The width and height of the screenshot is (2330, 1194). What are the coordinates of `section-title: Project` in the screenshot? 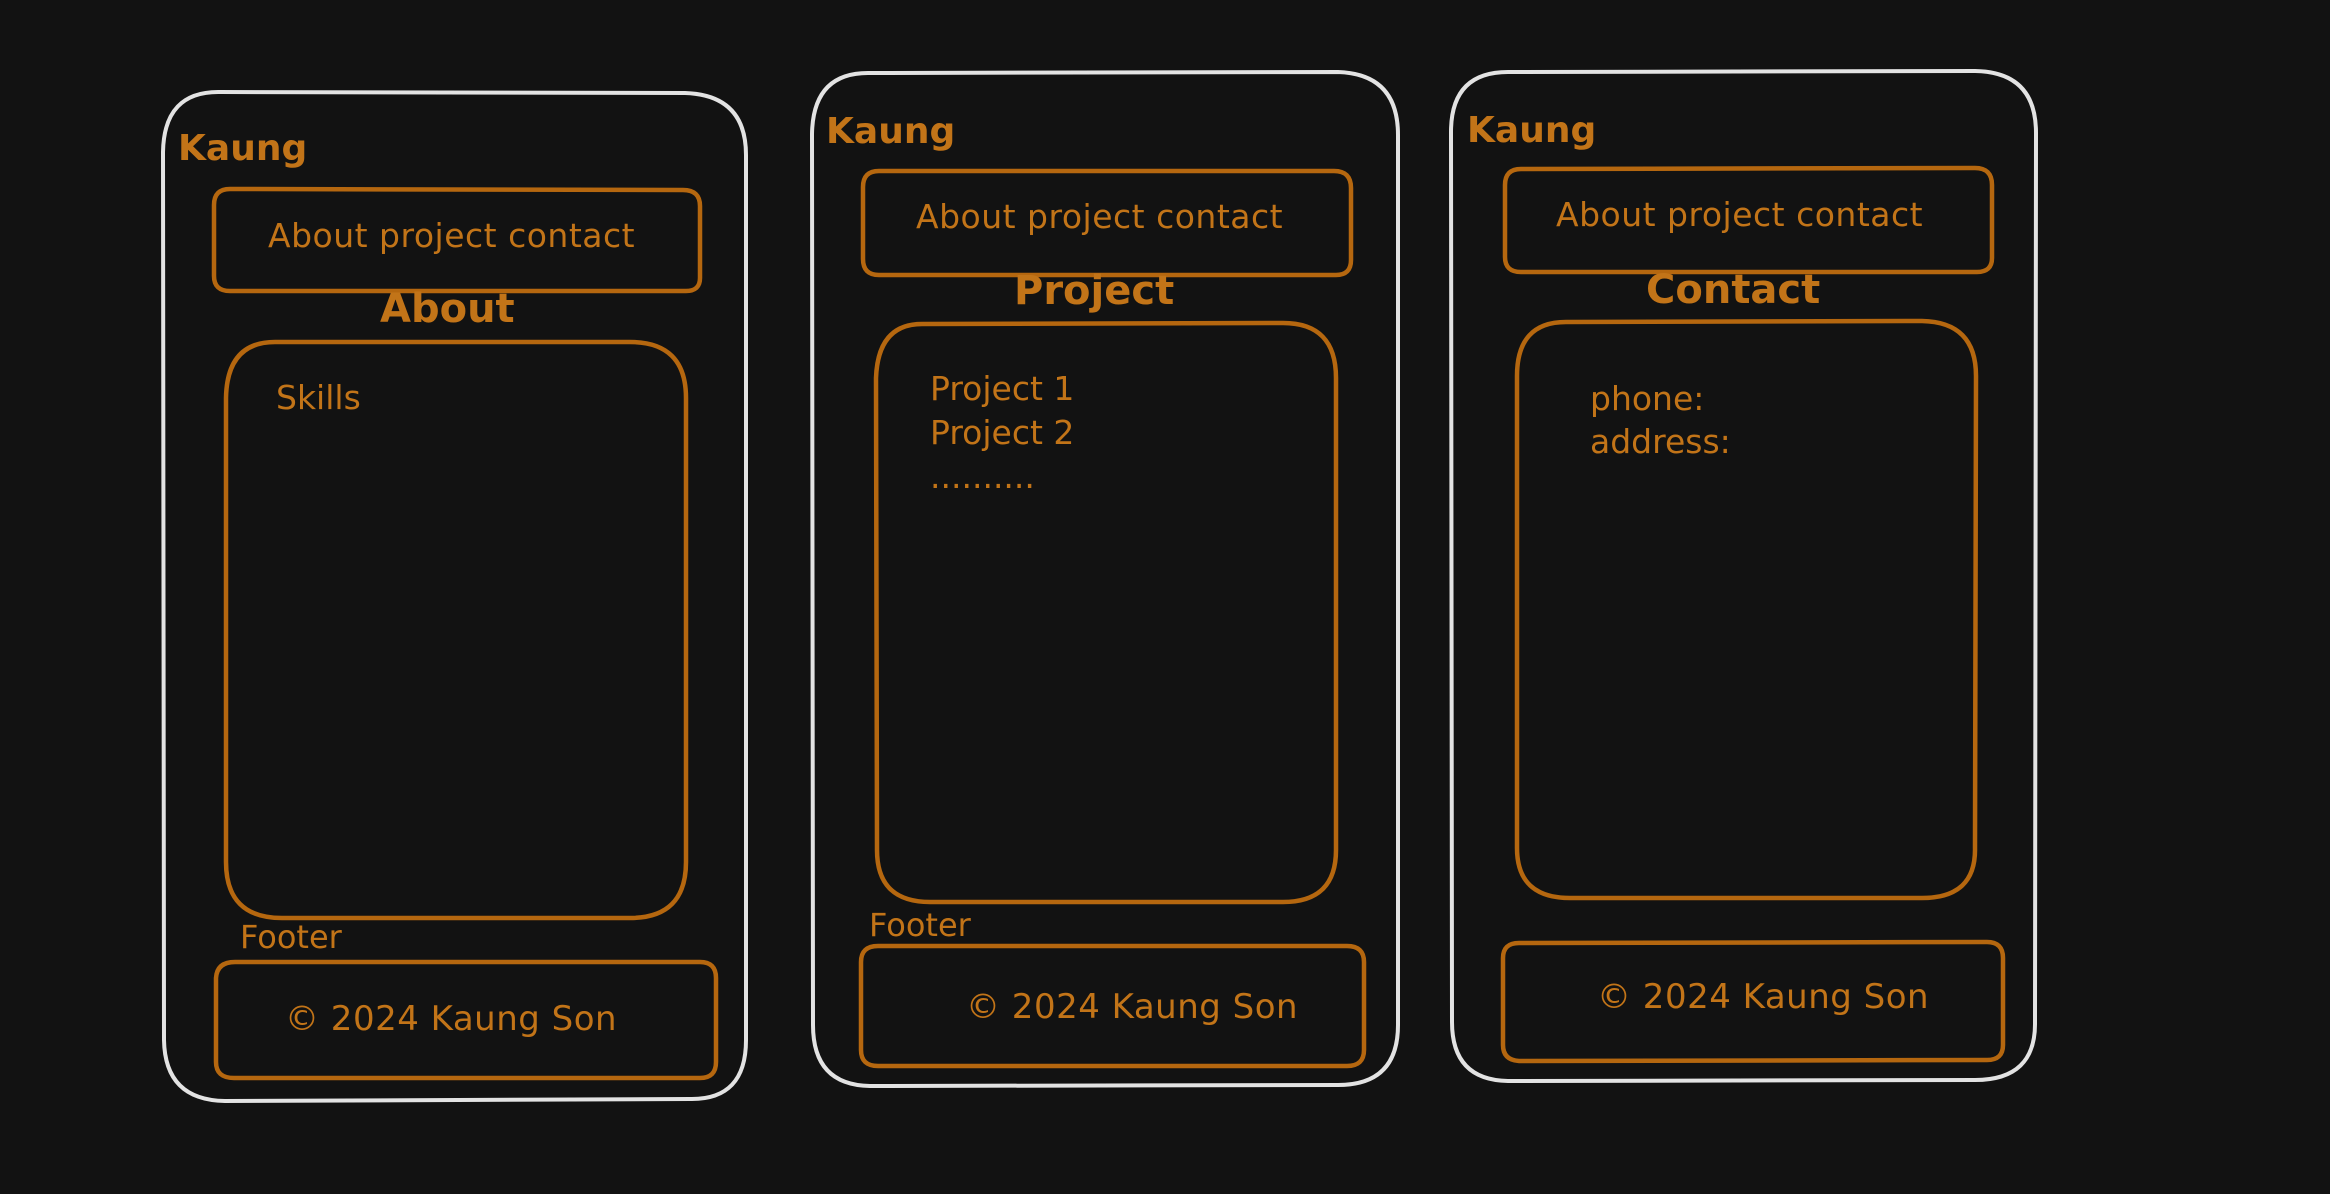 It's located at (1094, 291).